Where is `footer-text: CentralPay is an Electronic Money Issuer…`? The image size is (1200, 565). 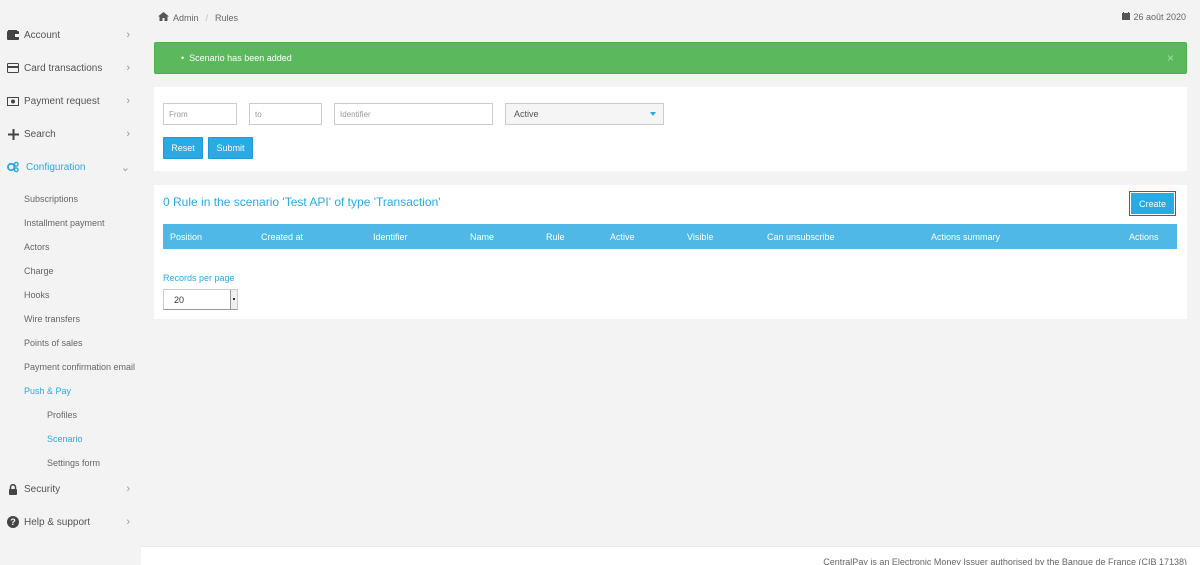 footer-text: CentralPay is an Electronic Money Issuer… is located at coordinates (1005, 561).